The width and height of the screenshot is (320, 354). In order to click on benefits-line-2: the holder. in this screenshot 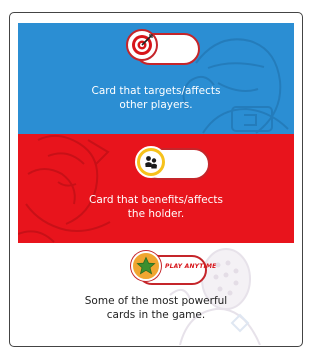, I will do `click(156, 214)`.